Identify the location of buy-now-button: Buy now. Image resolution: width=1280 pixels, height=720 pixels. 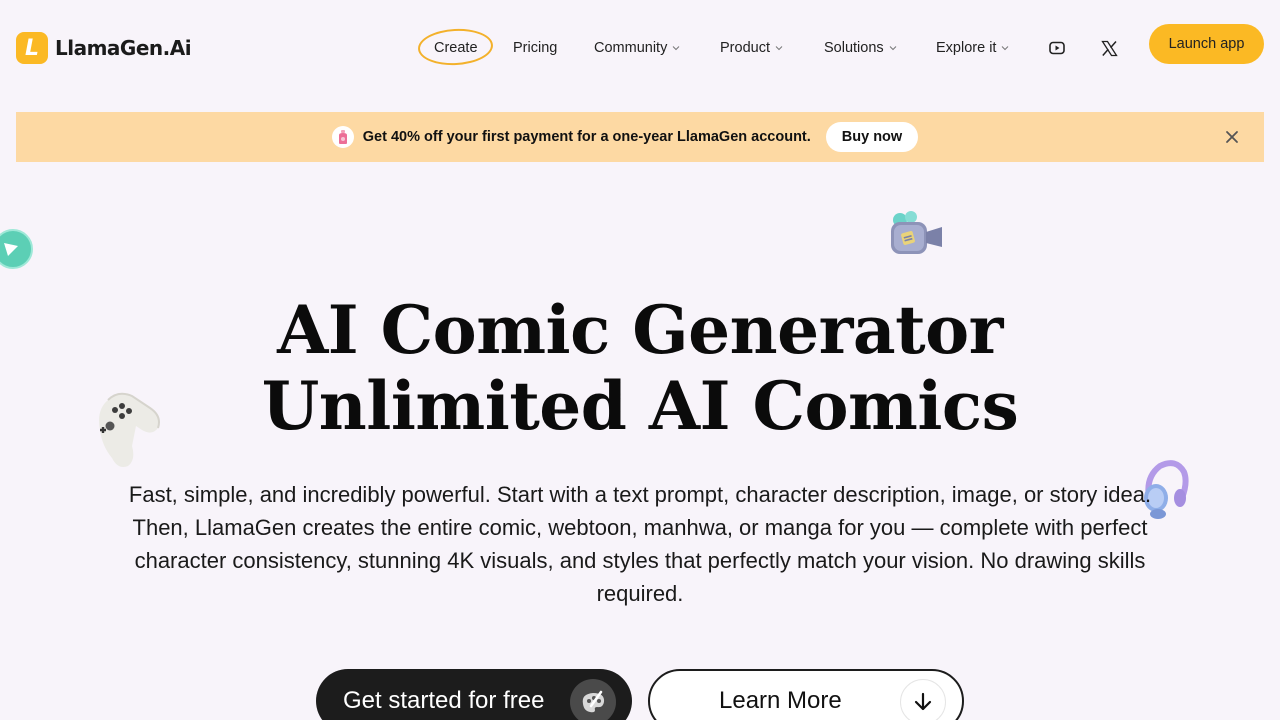
(872, 137).